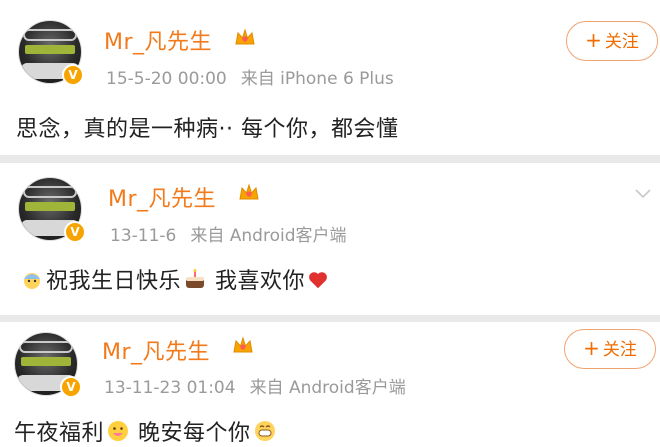  Describe the element at coordinates (118, 431) in the screenshot. I see `drool-emoji-icon` at that location.